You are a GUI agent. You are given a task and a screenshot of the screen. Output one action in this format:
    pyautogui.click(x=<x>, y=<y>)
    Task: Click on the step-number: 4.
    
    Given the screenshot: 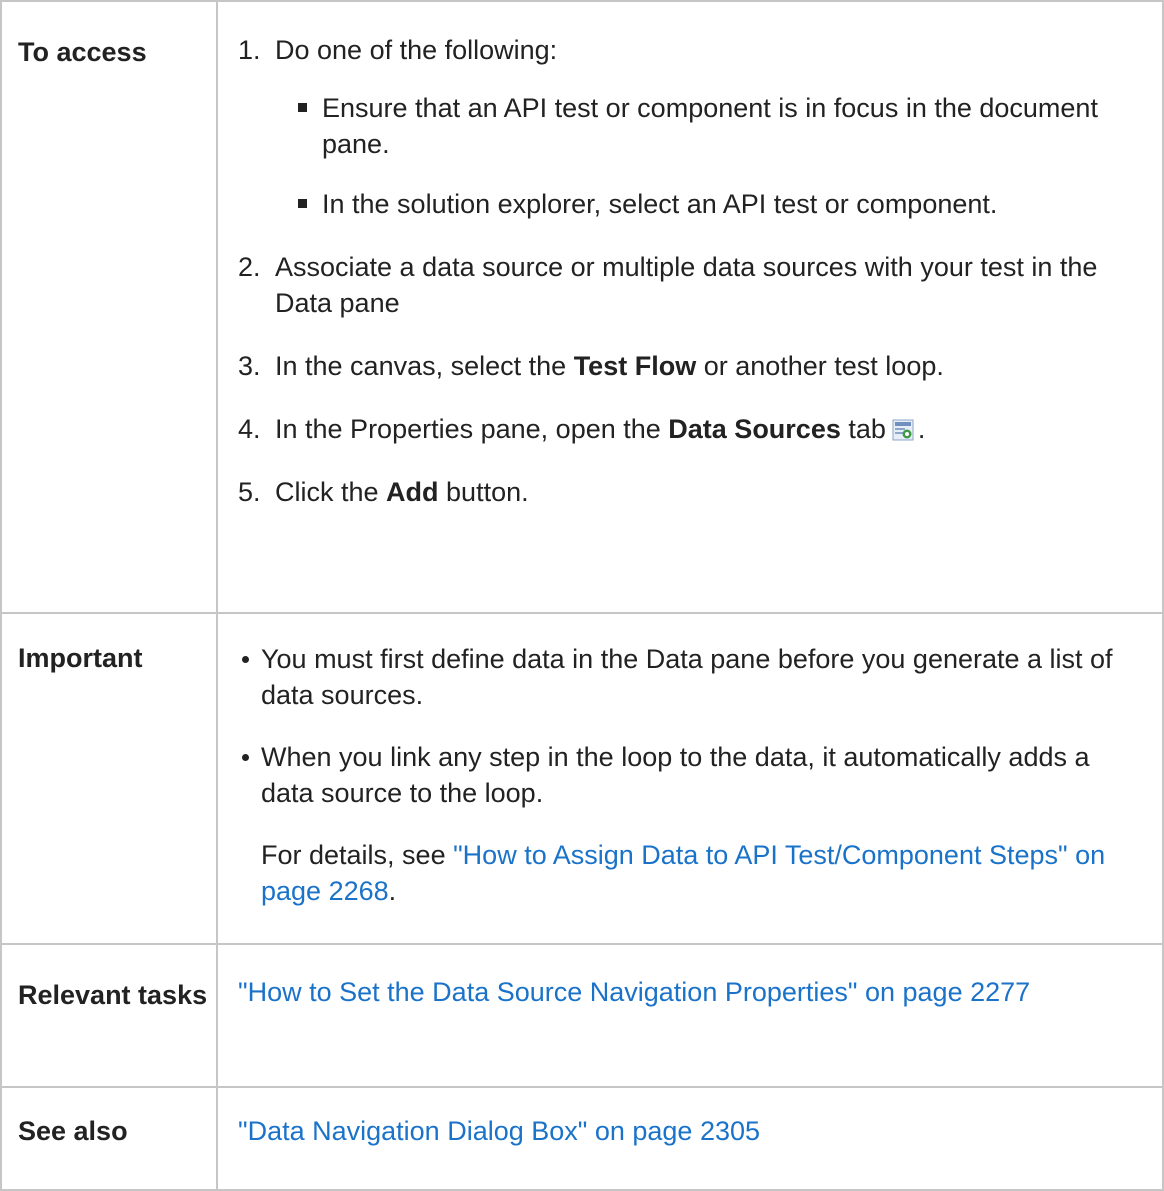 What is the action you would take?
    pyautogui.click(x=249, y=429)
    